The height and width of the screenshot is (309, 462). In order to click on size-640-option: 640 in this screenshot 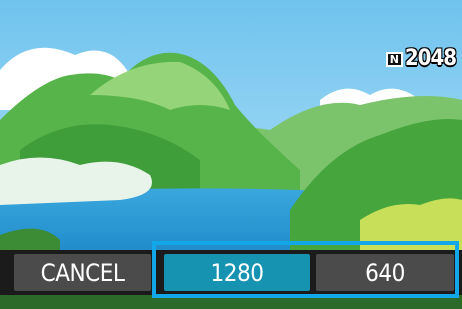, I will do `click(385, 272)`.